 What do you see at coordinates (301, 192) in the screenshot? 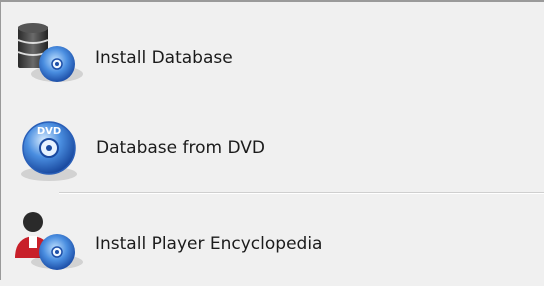
I see `menu-separator` at bounding box center [301, 192].